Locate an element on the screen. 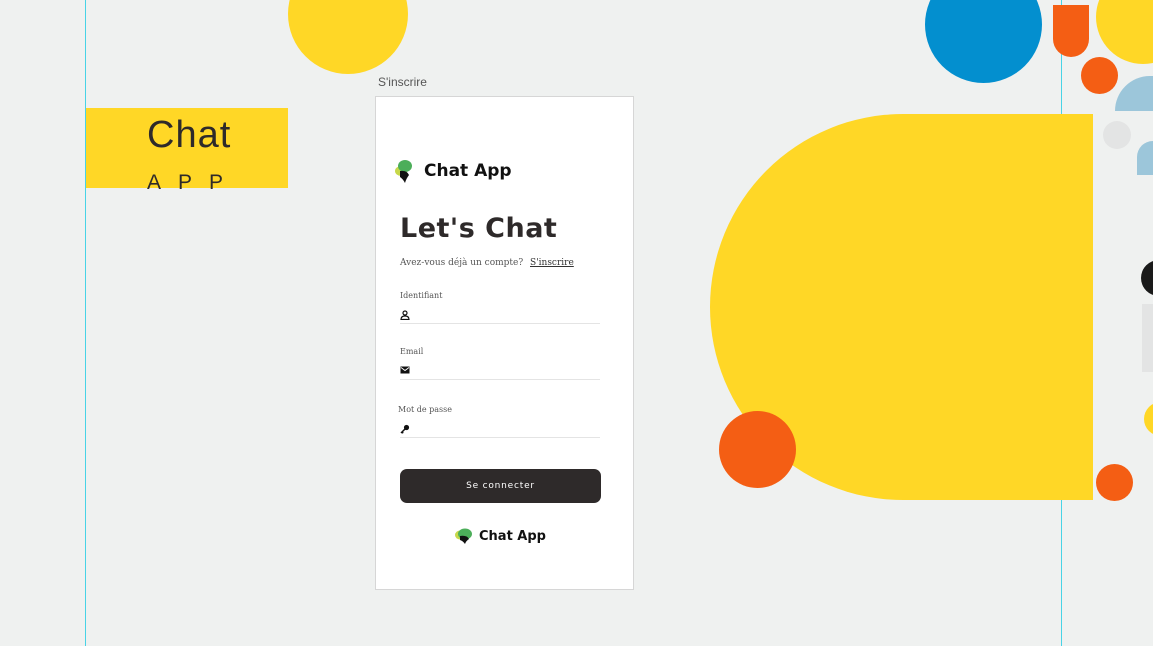 Image resolution: width=1153 pixels, height=646 pixels. chat-app-title-tile: Chat APP is located at coordinates (187, 151).